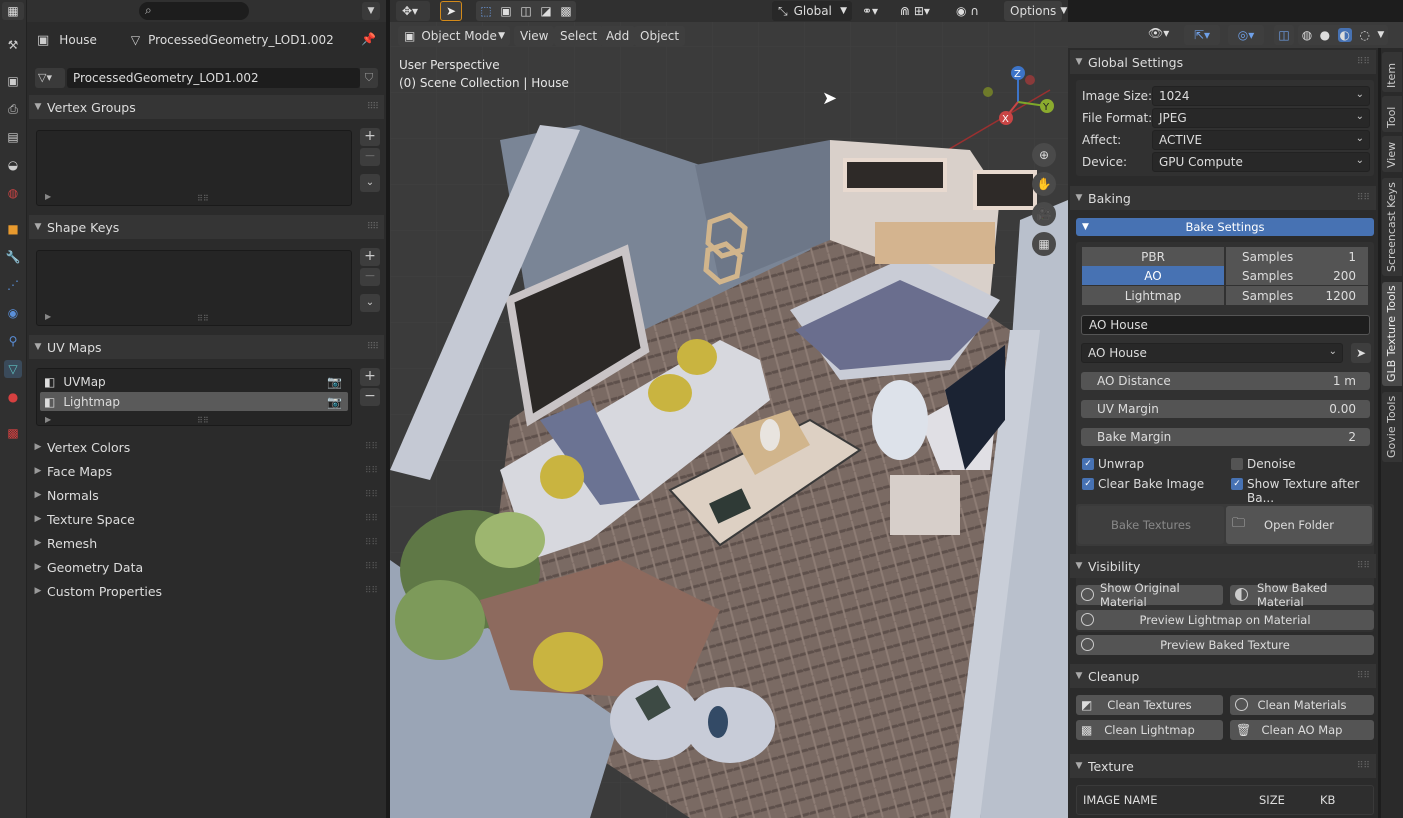 Image resolution: width=1403 pixels, height=818 pixels. What do you see at coordinates (13, 313) in the screenshot?
I see `physics-tab-icon: ◉` at bounding box center [13, 313].